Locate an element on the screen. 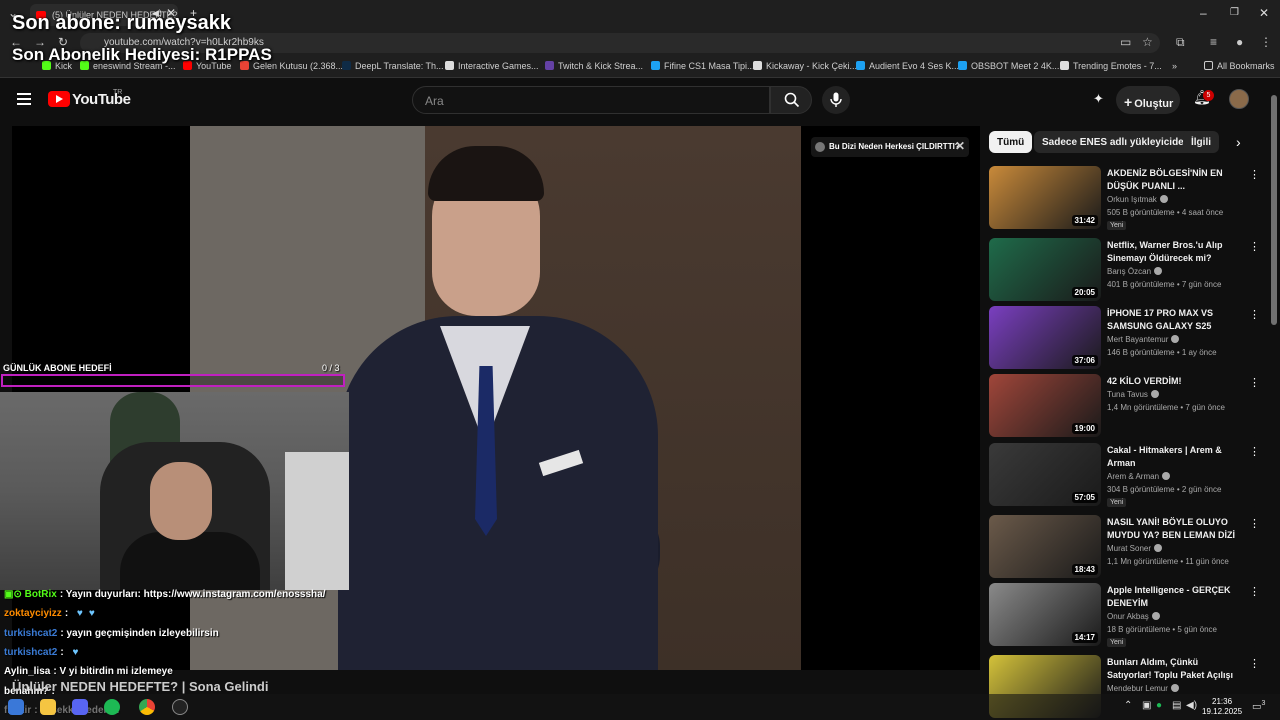 Image resolution: width=1280 pixels, height=720 pixels. suggested-video-card: Bu Dizi Neden Herkesi ÇILDIRTTI? ✕ is located at coordinates (890, 147).